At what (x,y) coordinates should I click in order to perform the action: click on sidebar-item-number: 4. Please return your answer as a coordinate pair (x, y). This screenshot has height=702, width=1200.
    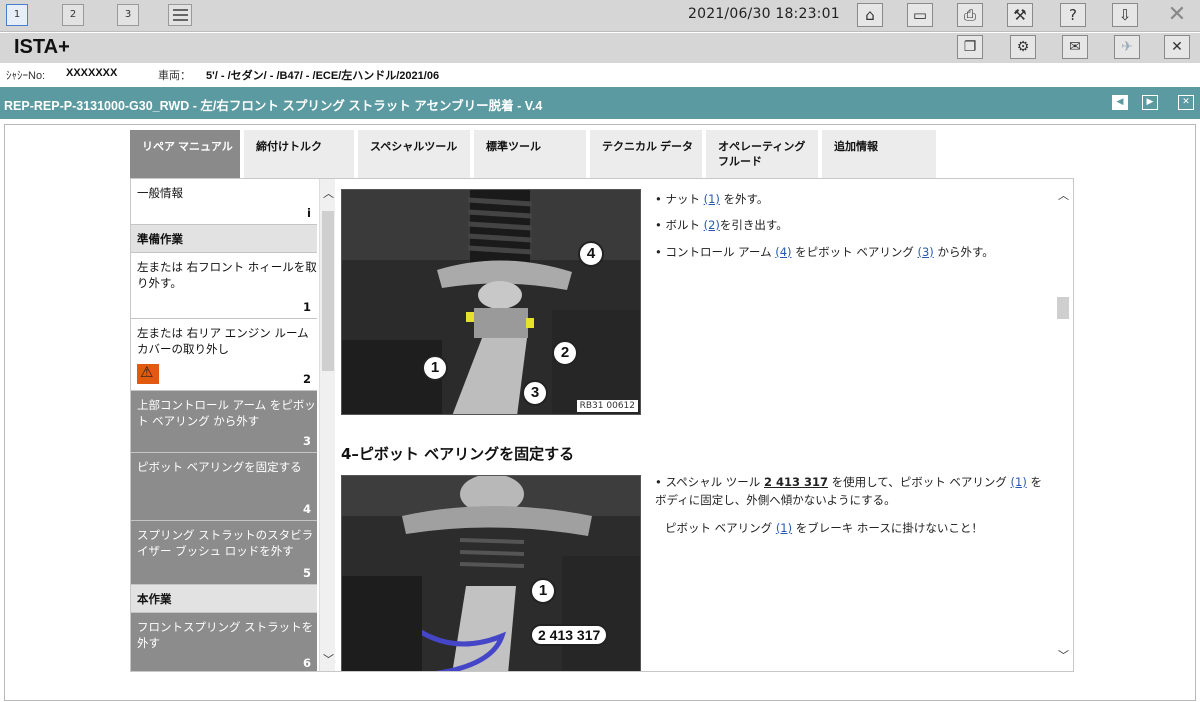
    Looking at the image, I should click on (306, 509).